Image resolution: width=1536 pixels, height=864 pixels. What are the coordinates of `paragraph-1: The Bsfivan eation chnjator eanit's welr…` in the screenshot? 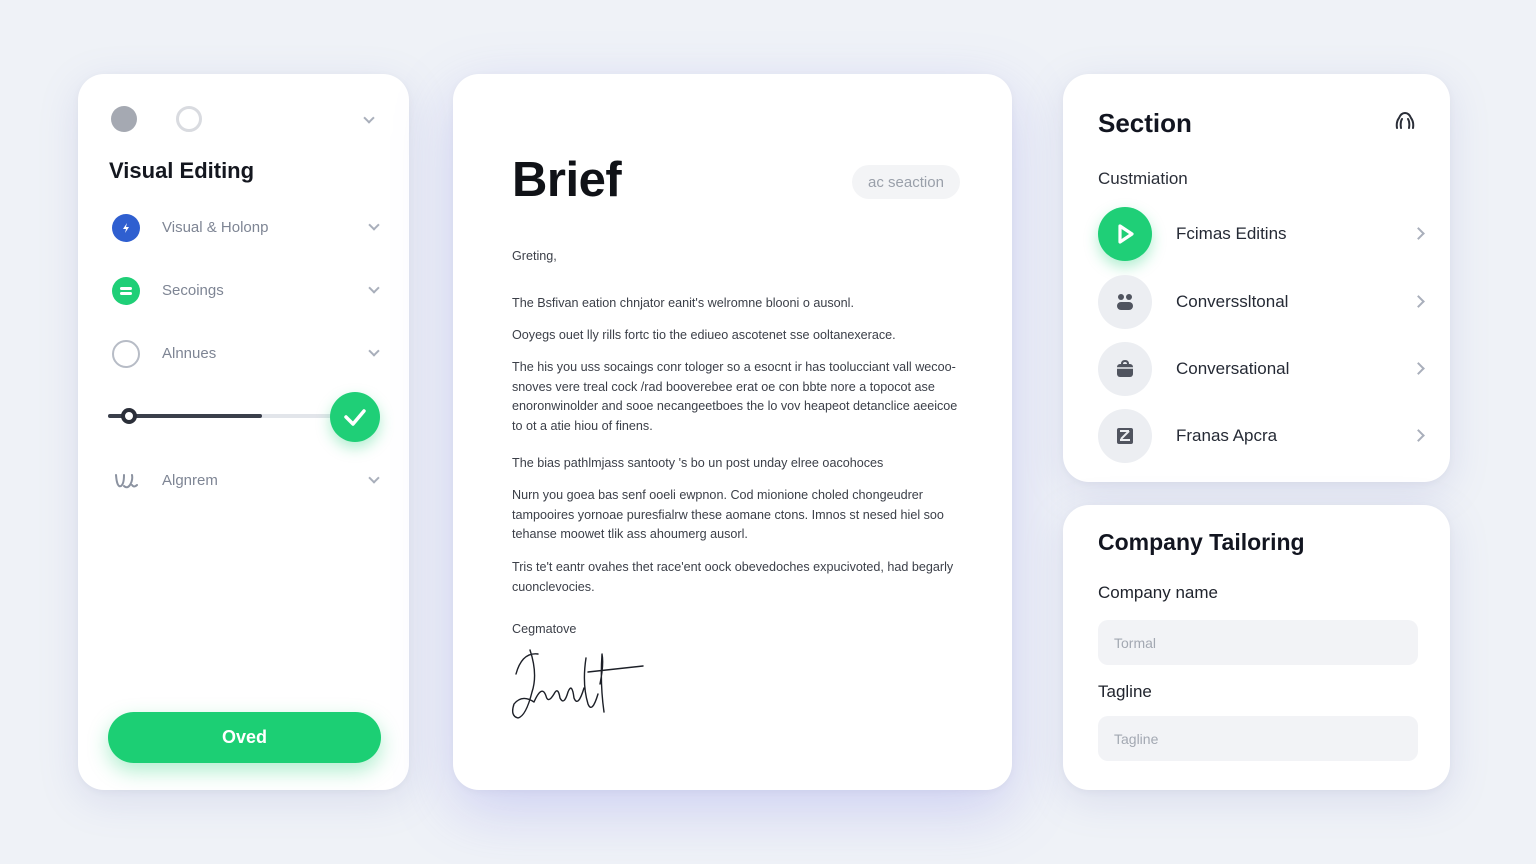 It's located at (683, 303).